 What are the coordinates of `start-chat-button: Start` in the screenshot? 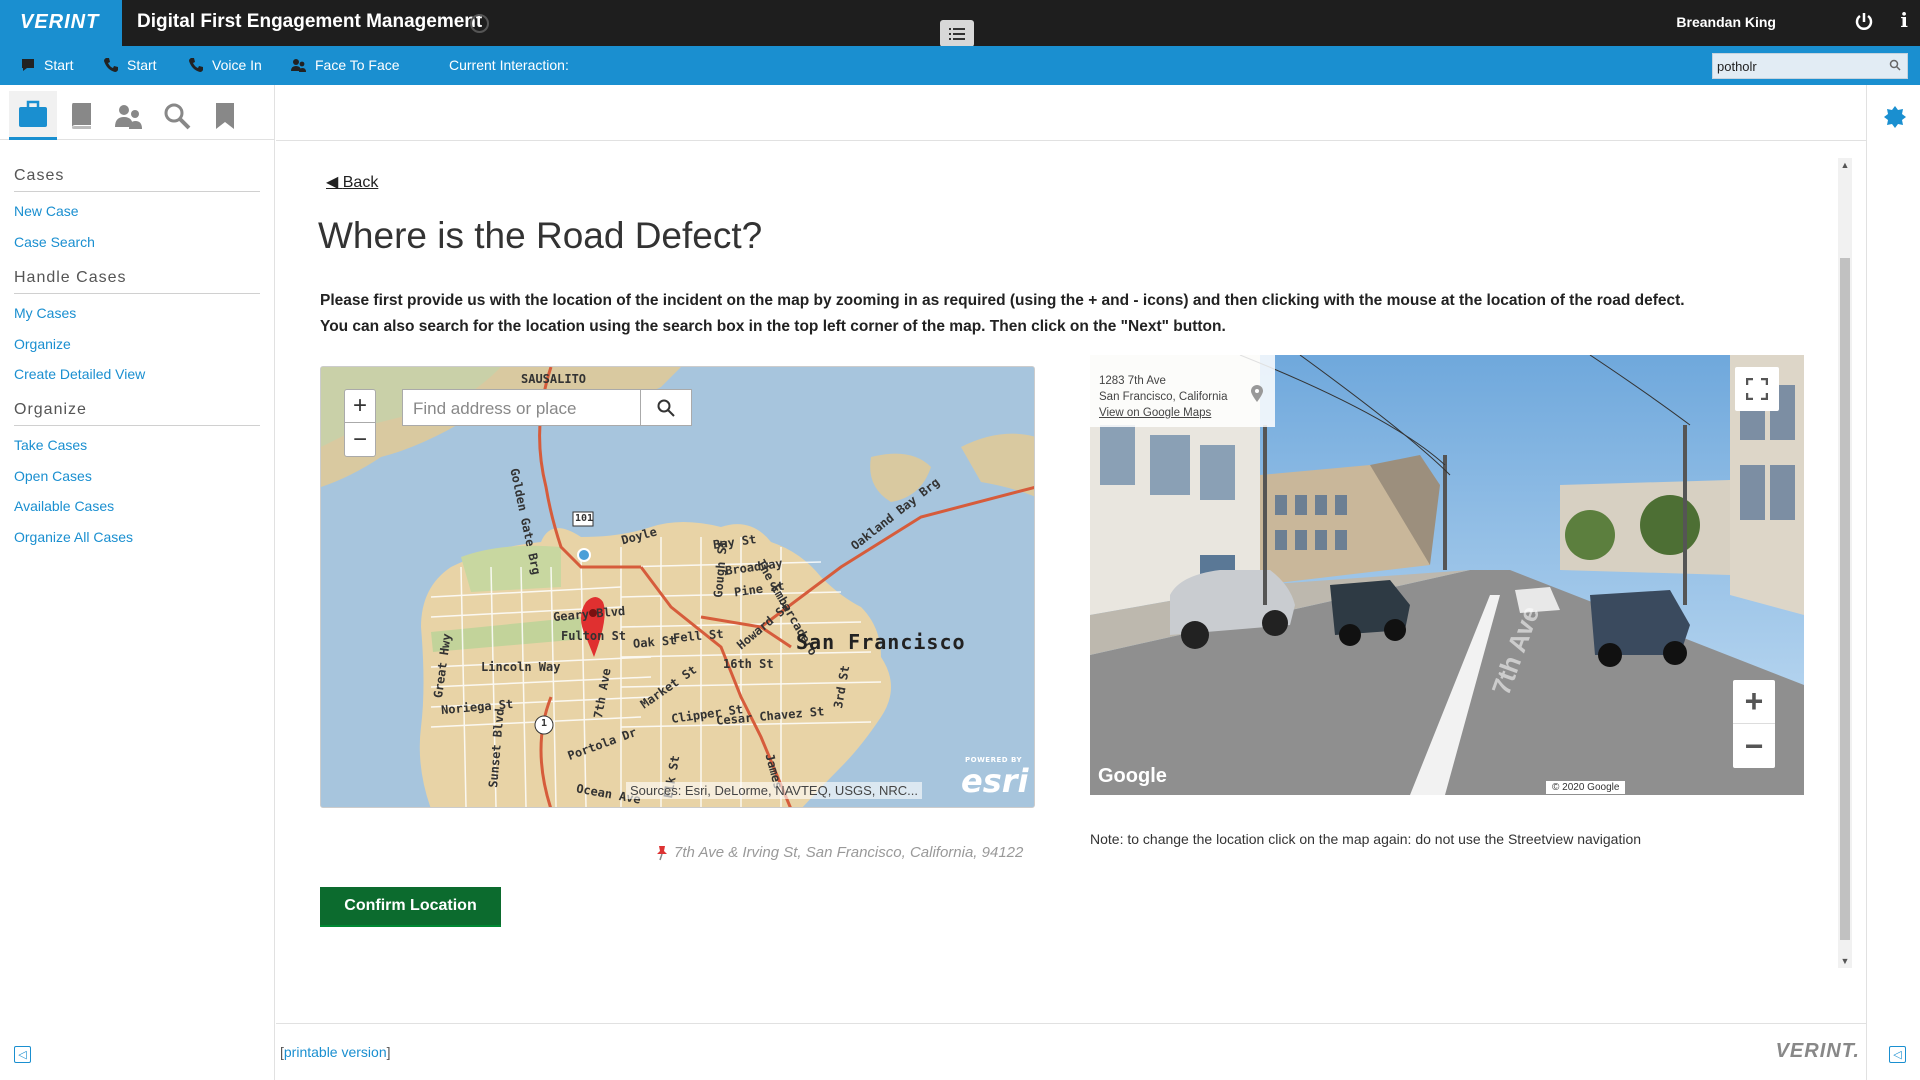 It's located at (47, 65).